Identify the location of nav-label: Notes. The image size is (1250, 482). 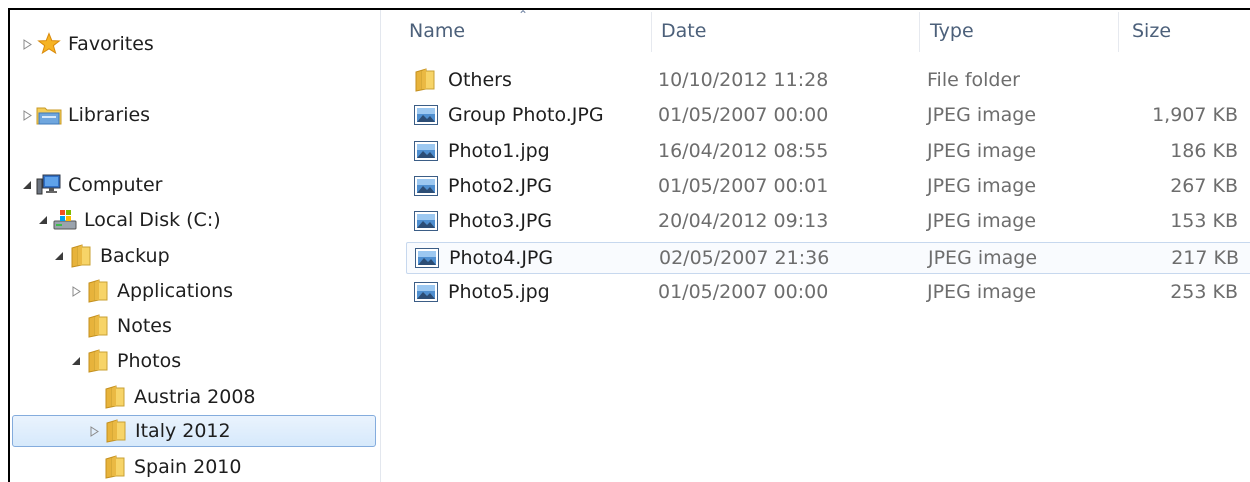
(144, 326).